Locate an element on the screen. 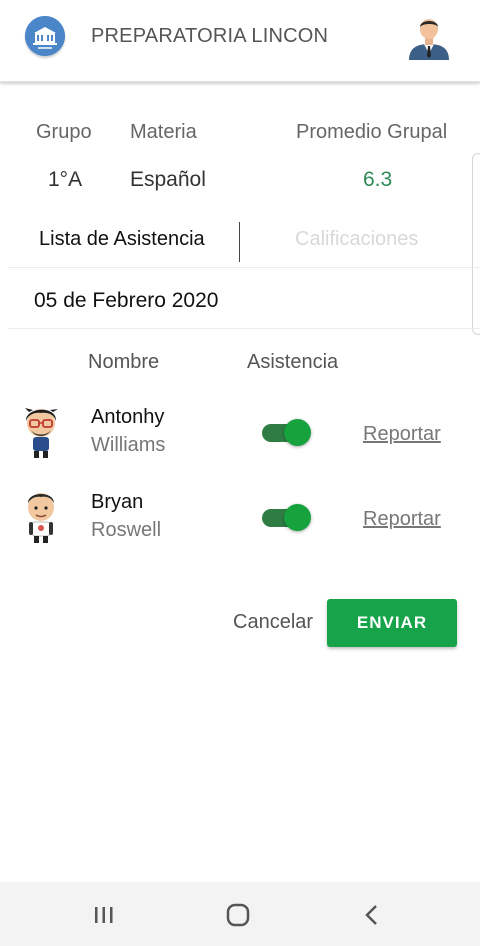  grupo-label: Grupo is located at coordinates (64, 132).